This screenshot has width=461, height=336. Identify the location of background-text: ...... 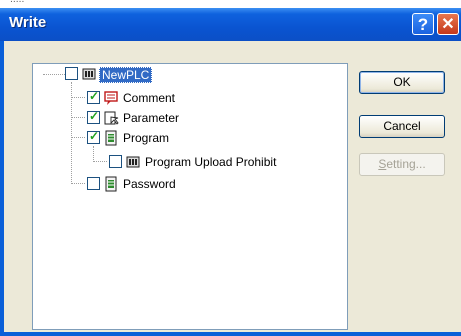
(17, 2).